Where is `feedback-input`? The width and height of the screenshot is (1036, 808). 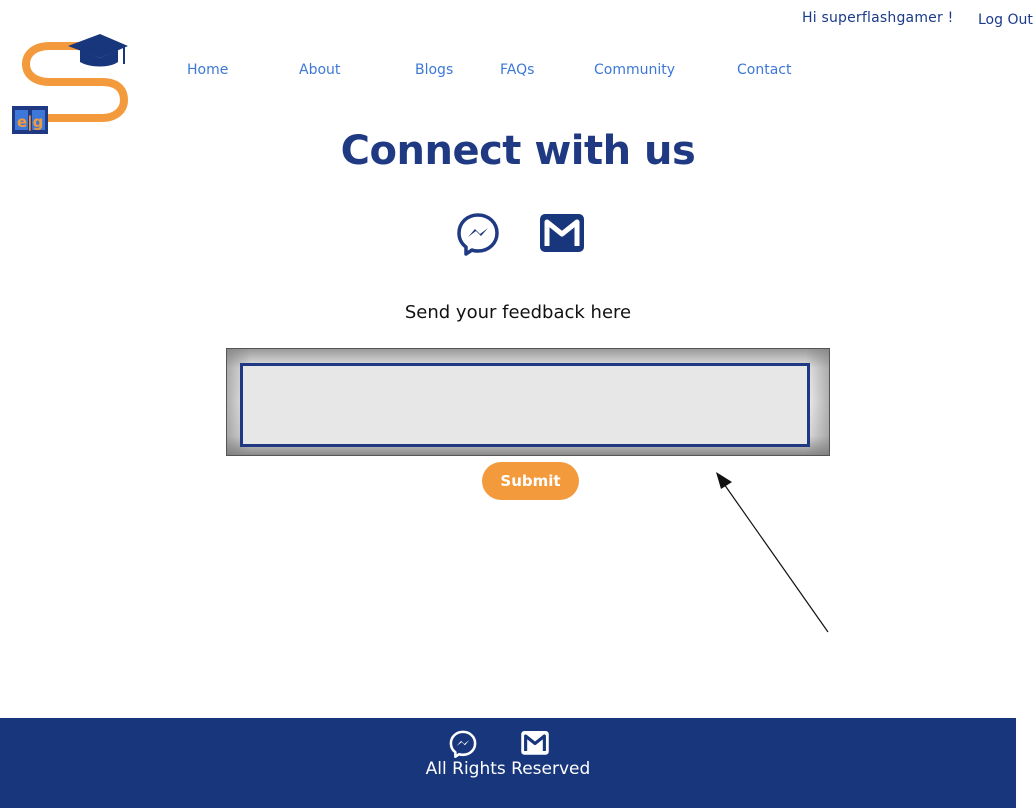
feedback-input is located at coordinates (525, 405).